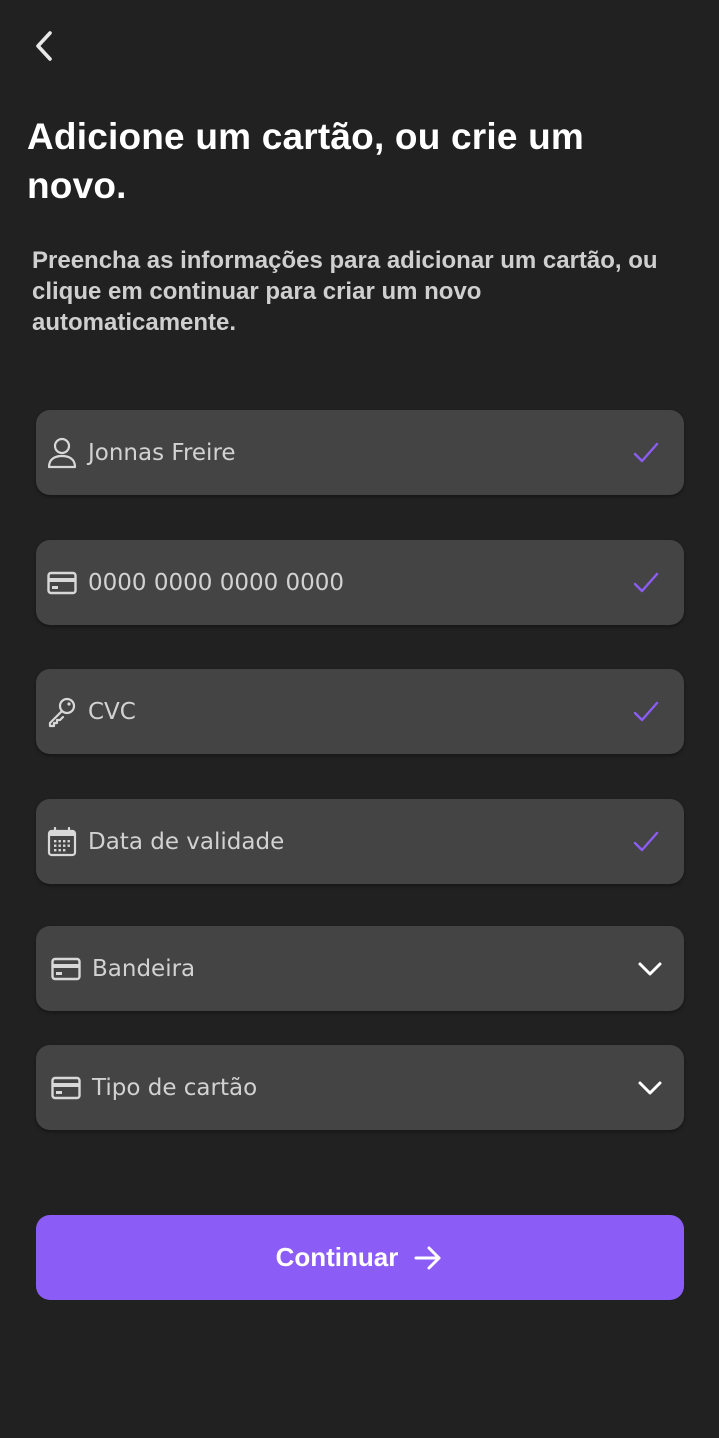 The width and height of the screenshot is (719, 1438). Describe the element at coordinates (428, 1258) in the screenshot. I see `arrow-right-icon` at that location.